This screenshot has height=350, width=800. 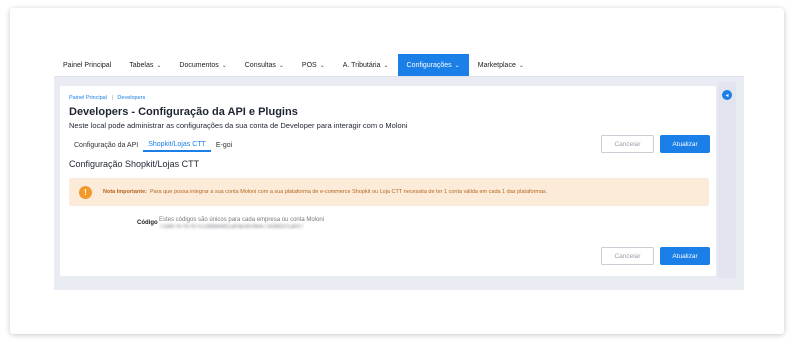 I want to click on cancel-button-bottom: Cancelar, so click(x=627, y=256).